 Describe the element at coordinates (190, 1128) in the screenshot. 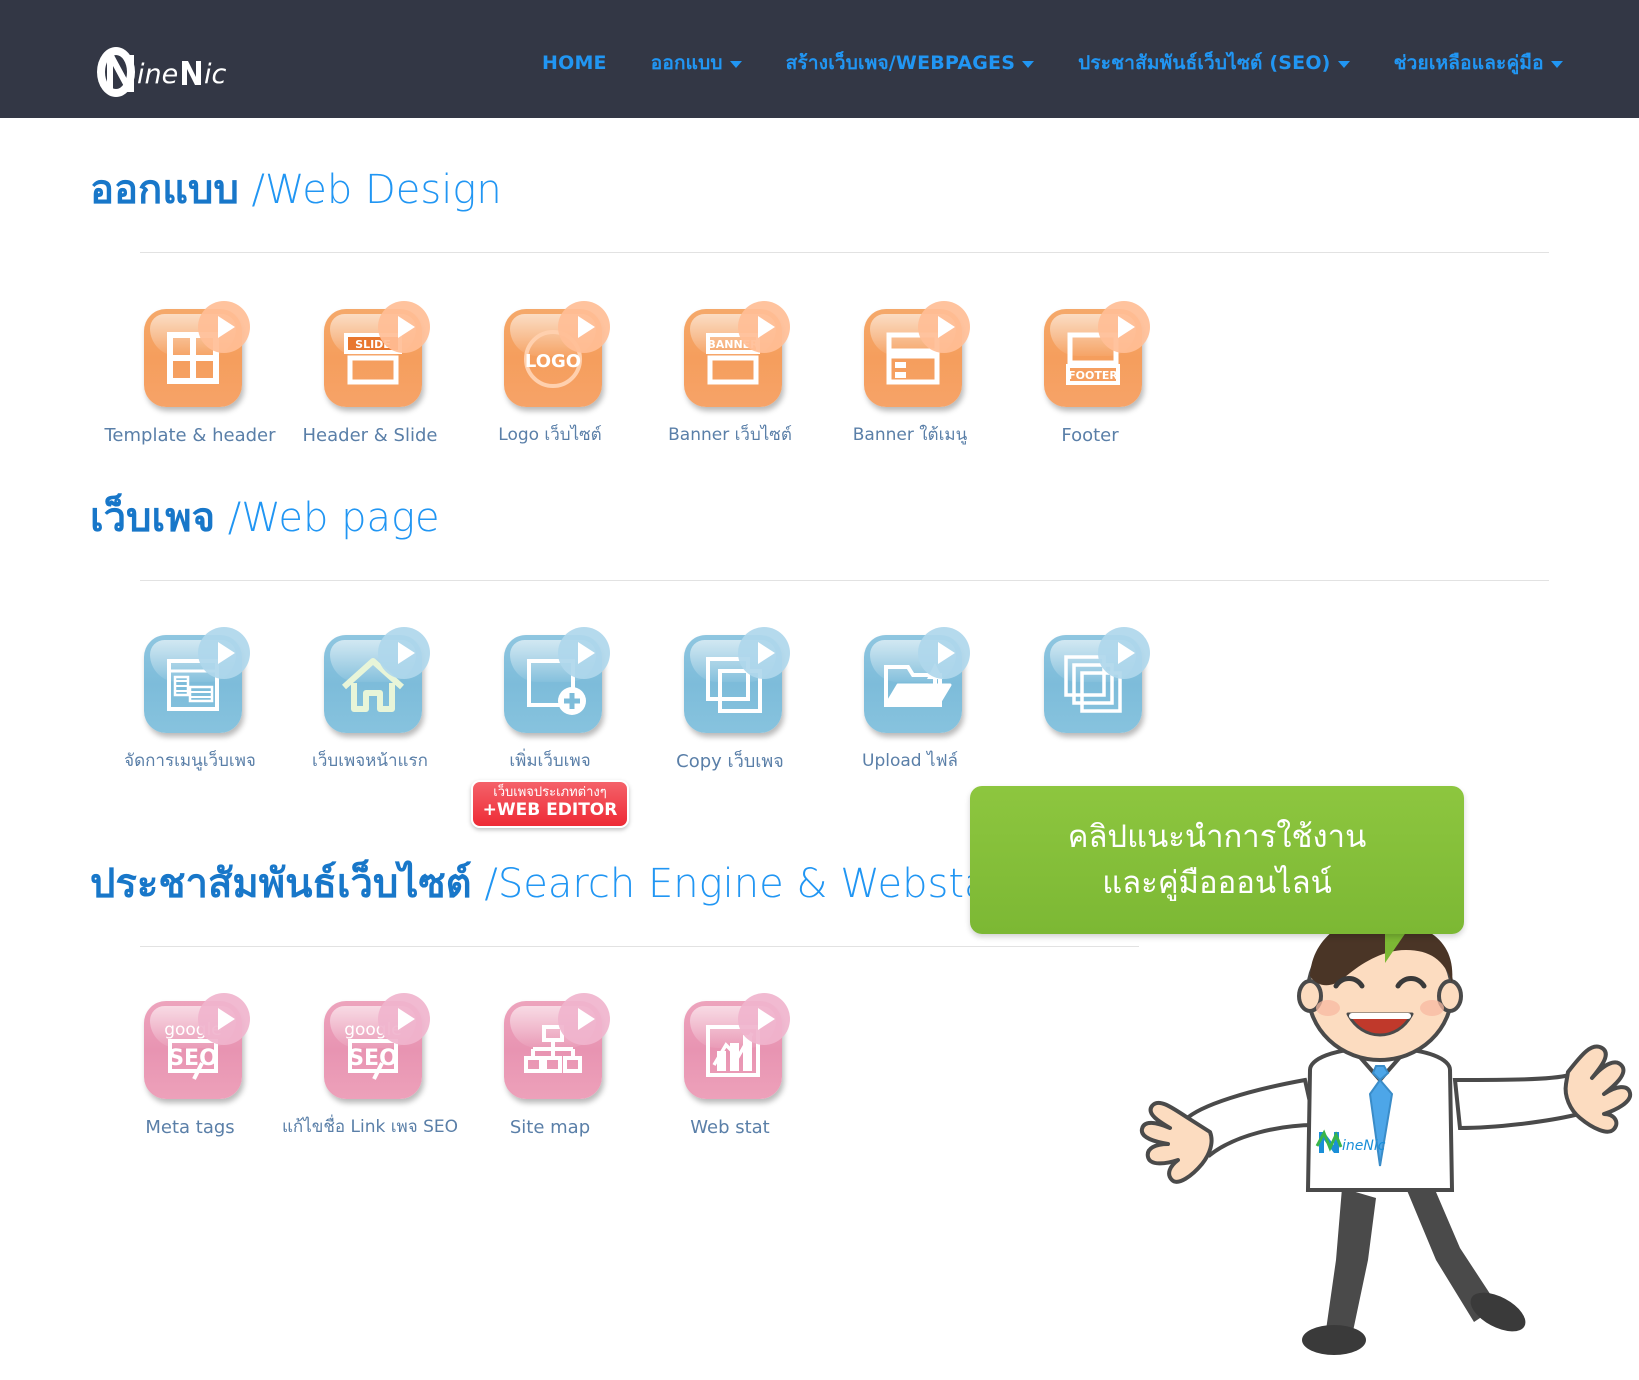

I see `icon-label: Meta tags` at that location.